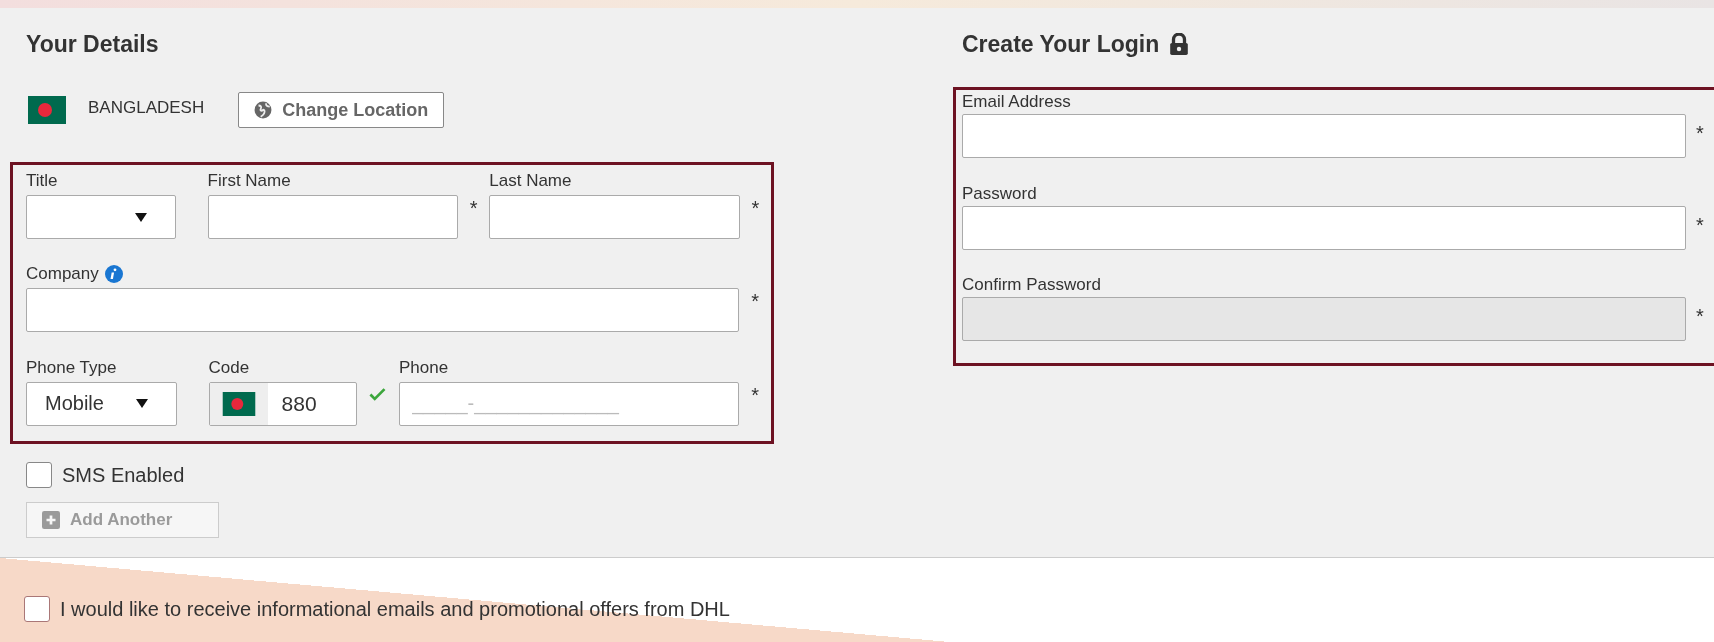  I want to click on field-label: Password, so click(1000, 193).